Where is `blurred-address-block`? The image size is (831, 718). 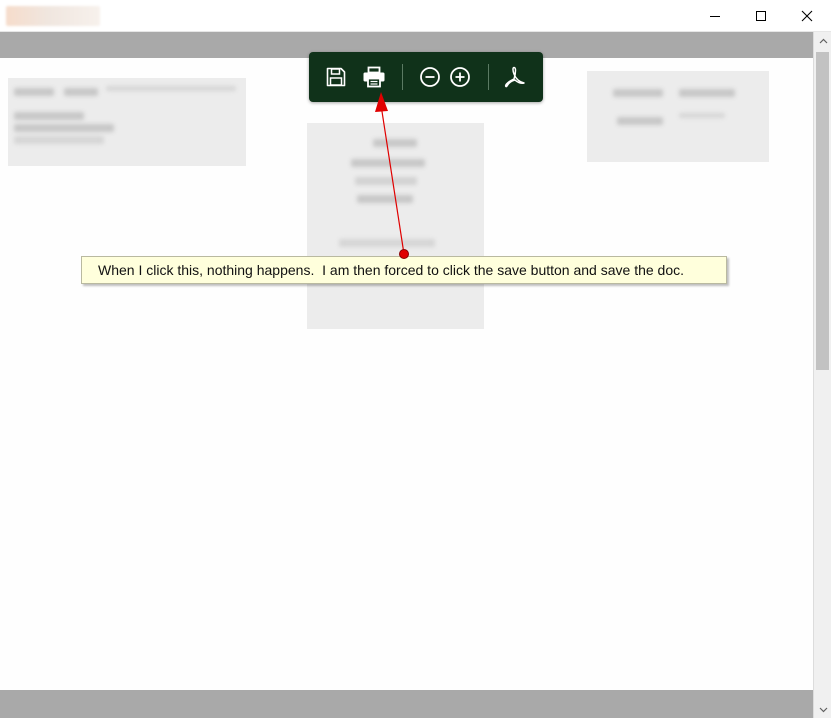 blurred-address-block is located at coordinates (127, 122).